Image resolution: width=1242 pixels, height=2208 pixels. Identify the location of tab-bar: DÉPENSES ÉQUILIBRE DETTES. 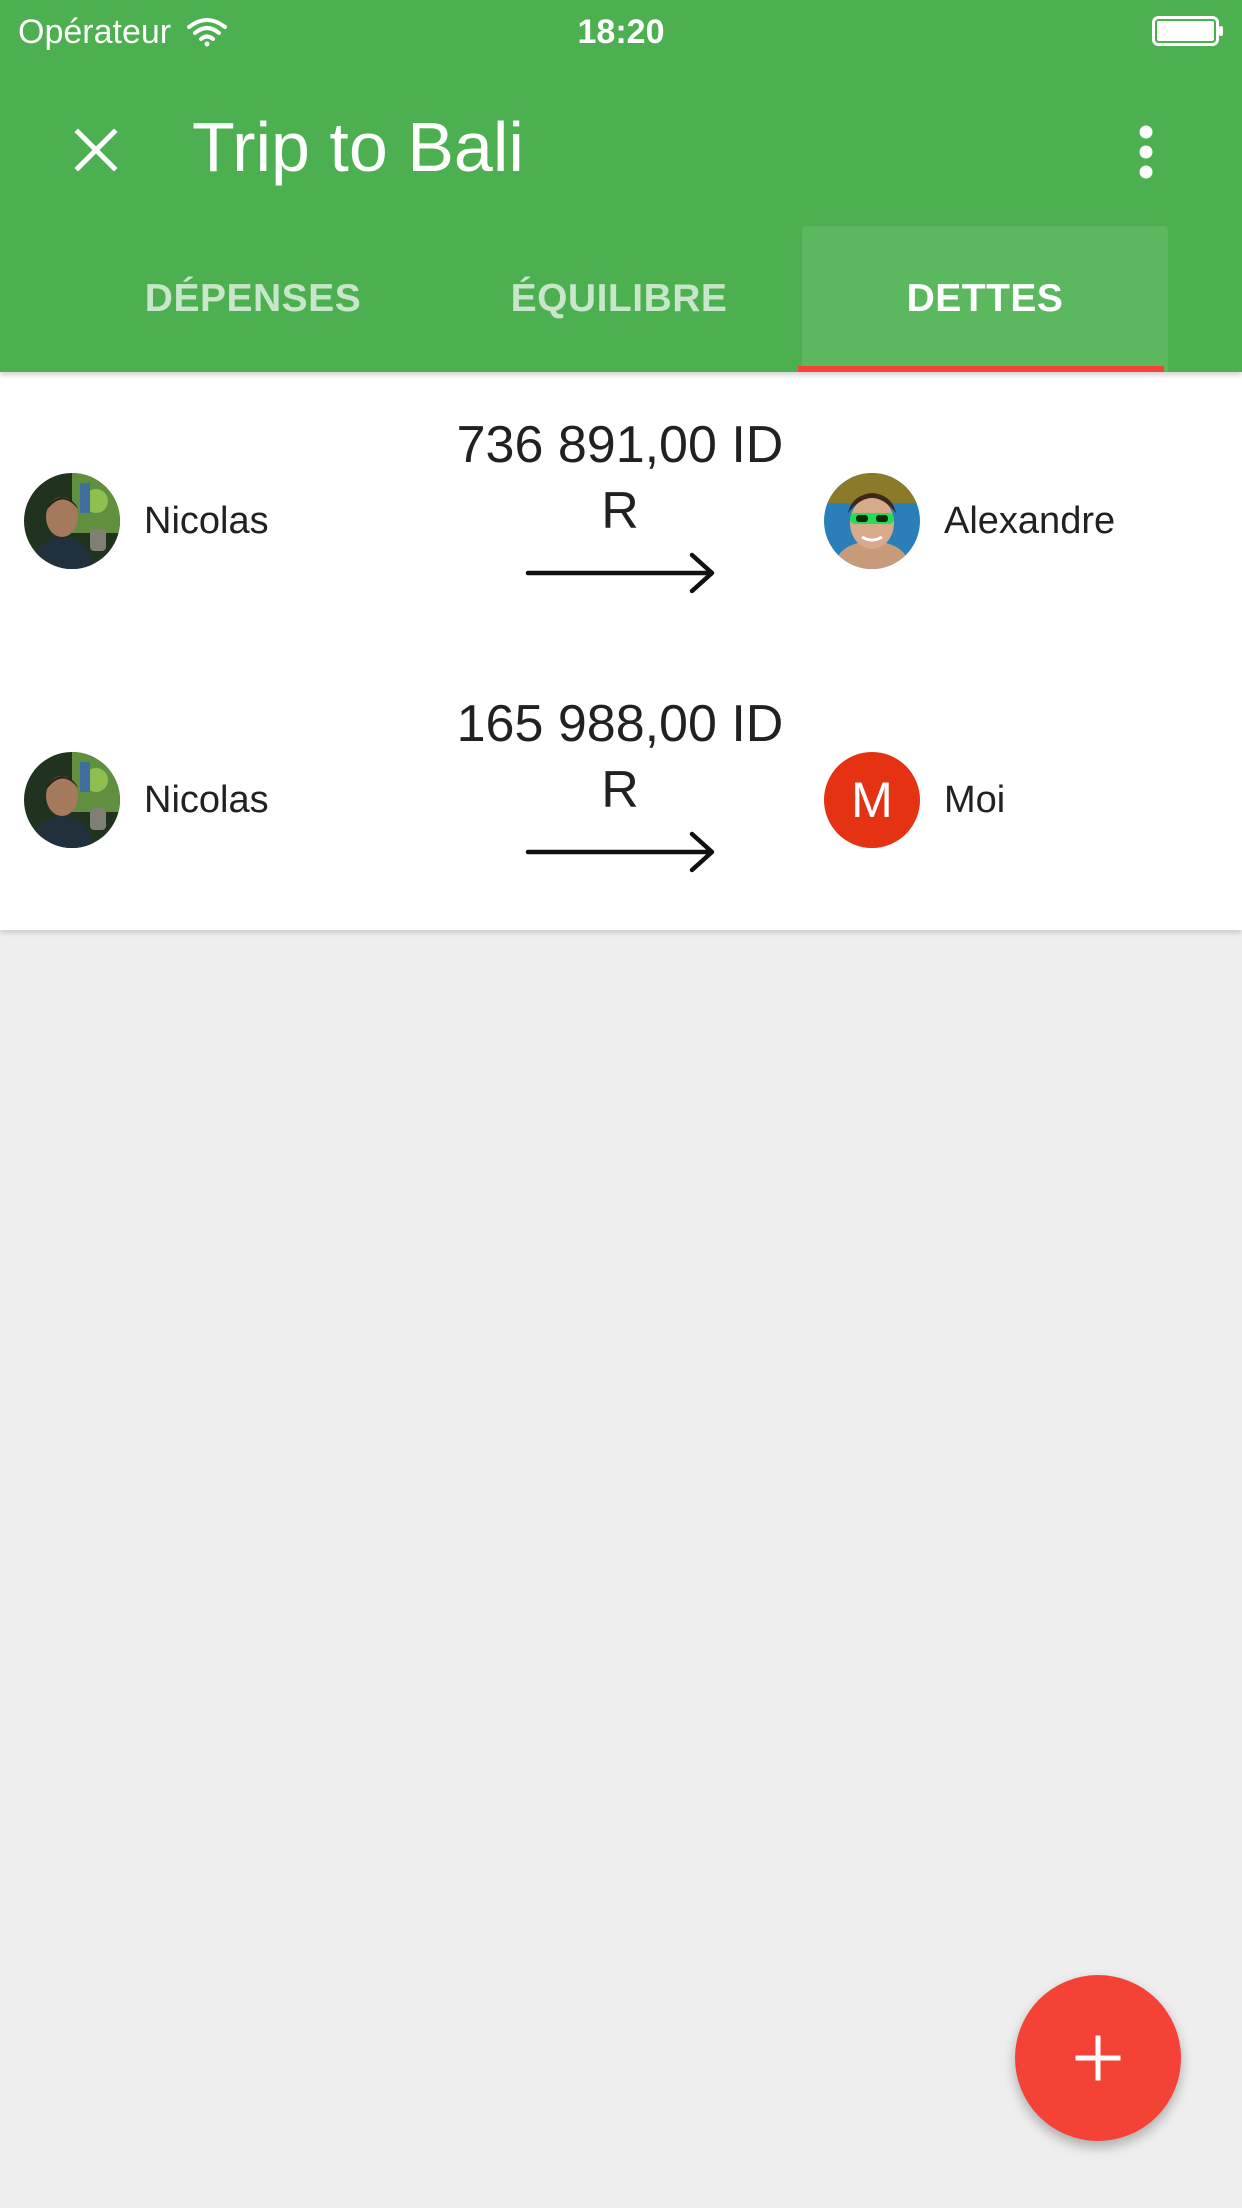
(621, 299).